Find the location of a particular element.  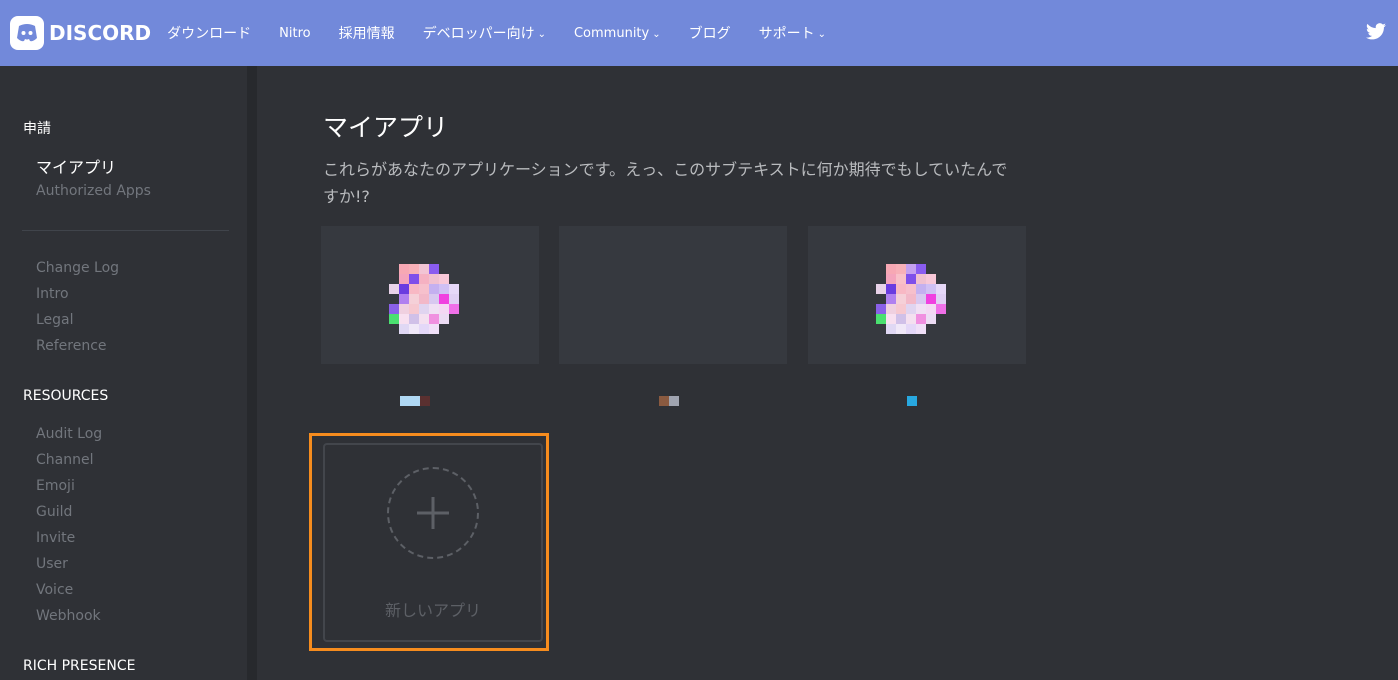

twitter-icon is located at coordinates (1376, 31).